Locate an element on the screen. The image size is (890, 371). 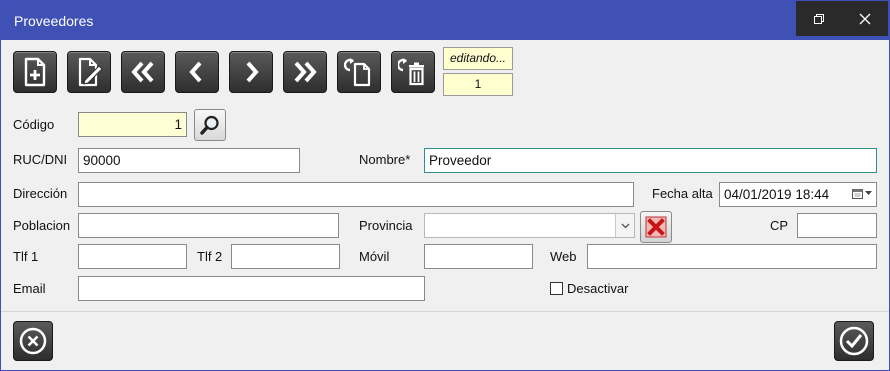
movil-field is located at coordinates (478, 256).